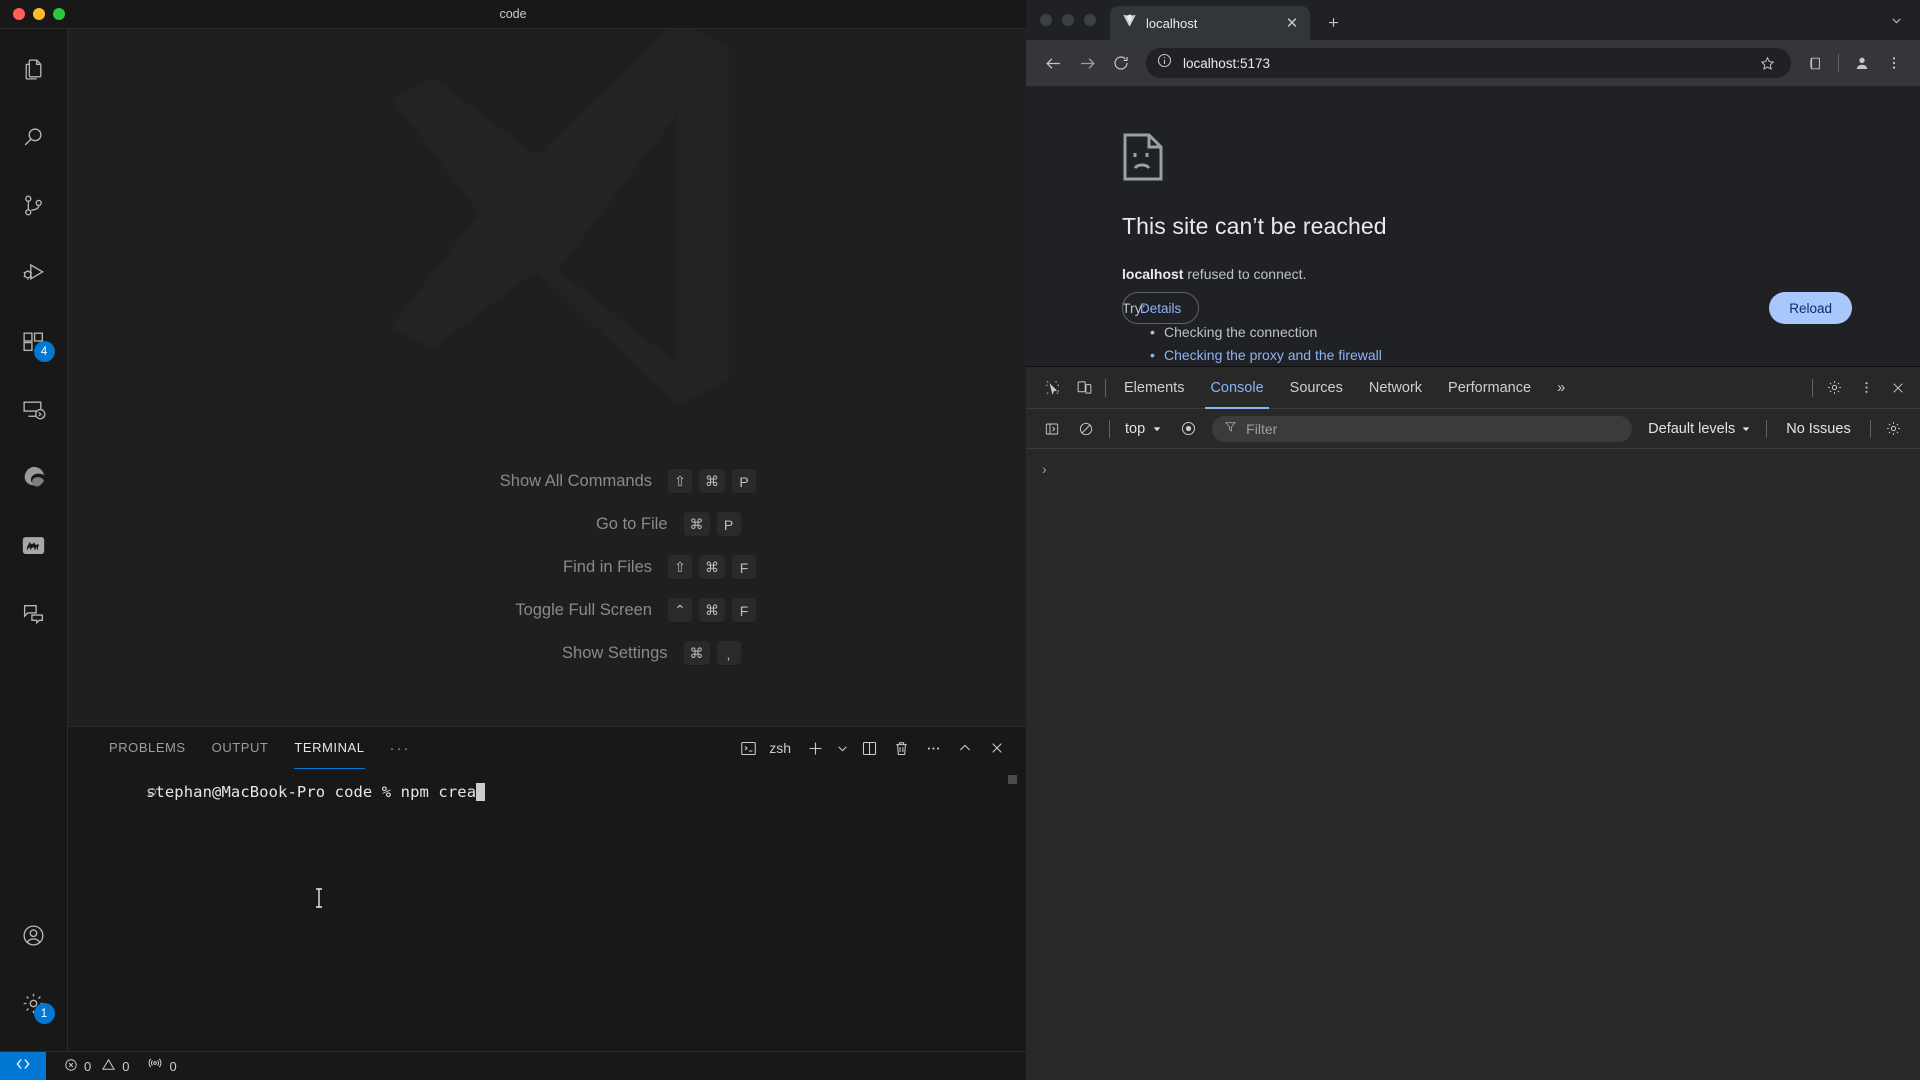 The height and width of the screenshot is (1080, 1920). Describe the element at coordinates (34, 1003) in the screenshot. I see `manage-settings-button: 1` at that location.